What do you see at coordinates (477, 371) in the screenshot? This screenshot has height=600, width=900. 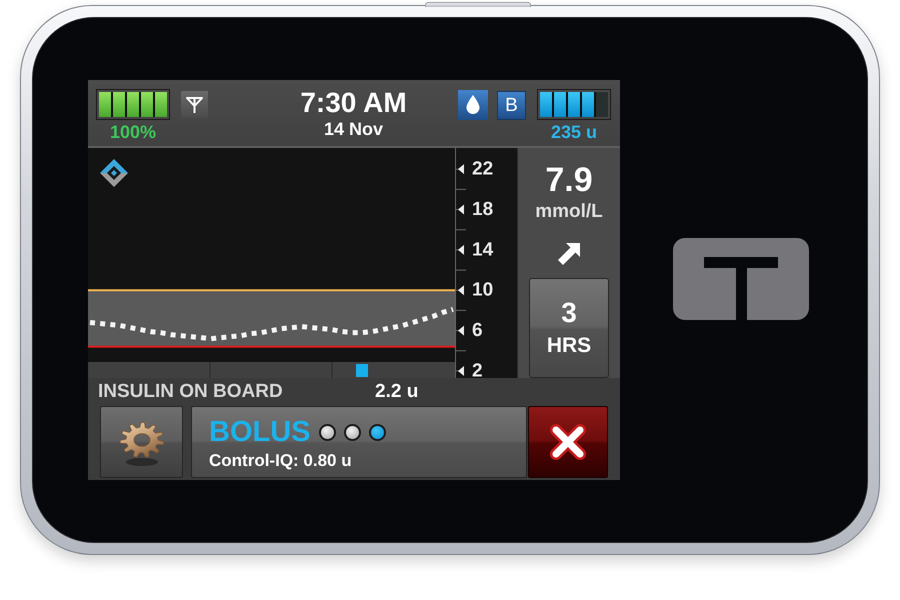 I see `axis-tick-label: 2` at bounding box center [477, 371].